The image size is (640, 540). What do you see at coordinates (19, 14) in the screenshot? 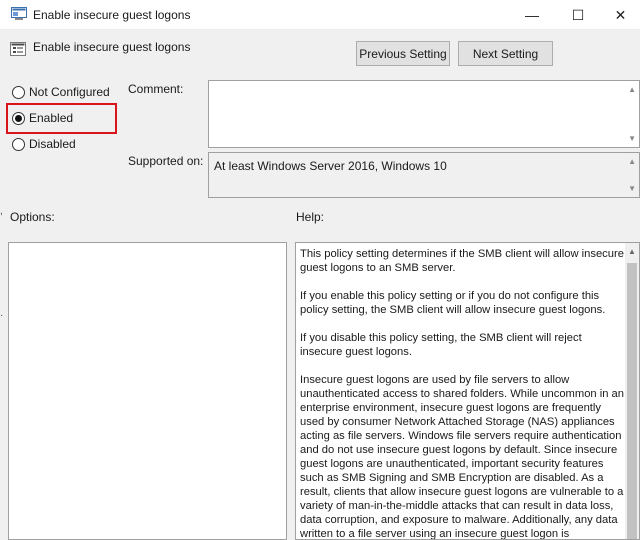
I see `group-policy-window-icon` at bounding box center [19, 14].